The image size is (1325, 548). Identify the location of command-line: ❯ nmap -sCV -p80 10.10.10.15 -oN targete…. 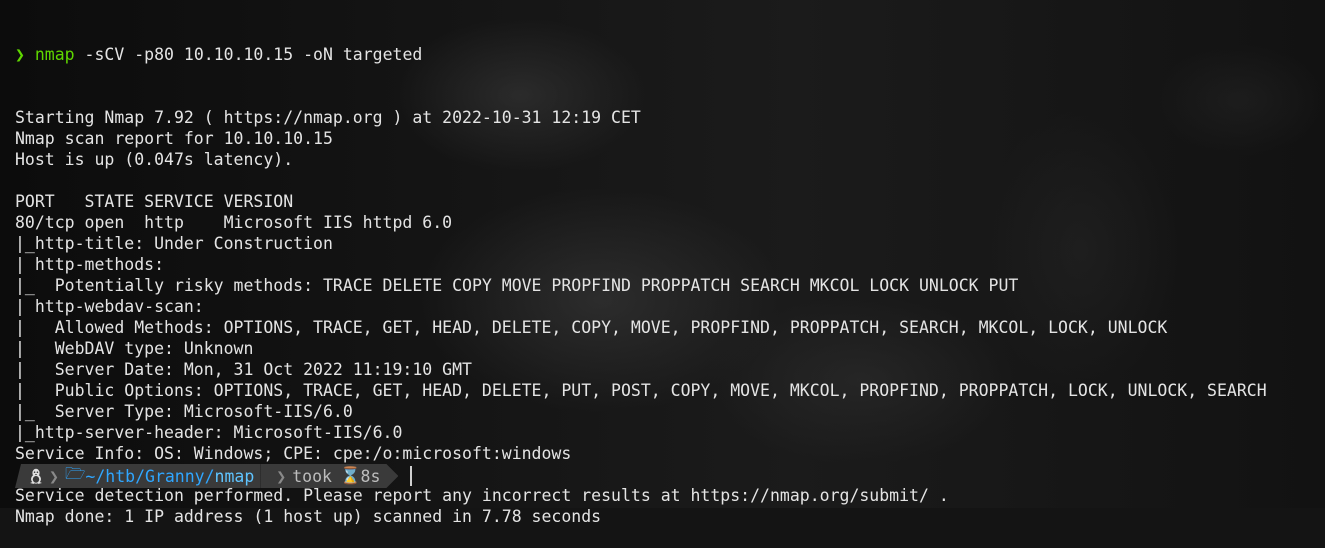
(670, 54).